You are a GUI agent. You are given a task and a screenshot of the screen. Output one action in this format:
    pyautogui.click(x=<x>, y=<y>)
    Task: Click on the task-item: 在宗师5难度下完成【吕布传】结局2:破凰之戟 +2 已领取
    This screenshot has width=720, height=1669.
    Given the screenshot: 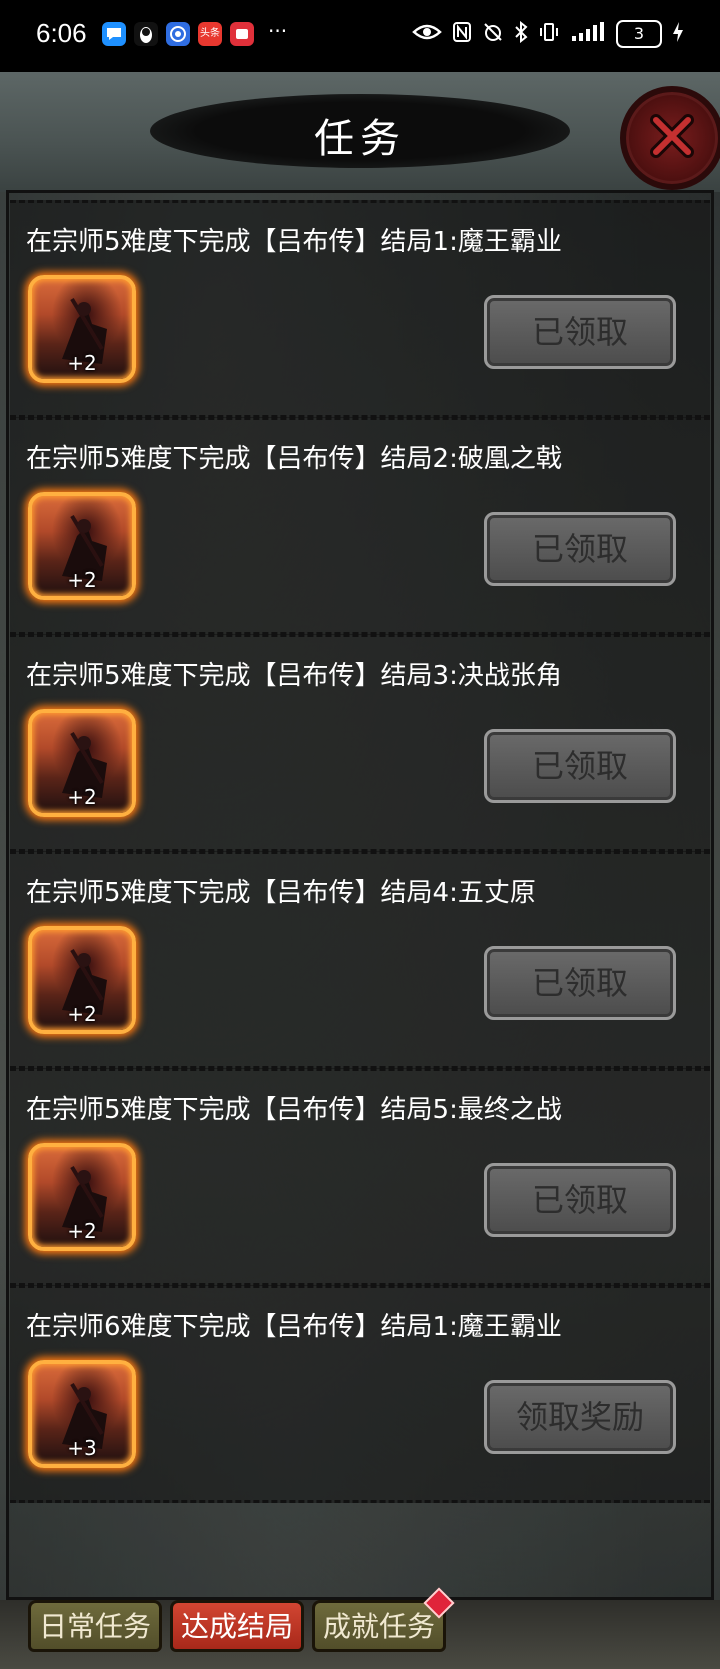 What is the action you would take?
    pyautogui.click(x=360, y=526)
    